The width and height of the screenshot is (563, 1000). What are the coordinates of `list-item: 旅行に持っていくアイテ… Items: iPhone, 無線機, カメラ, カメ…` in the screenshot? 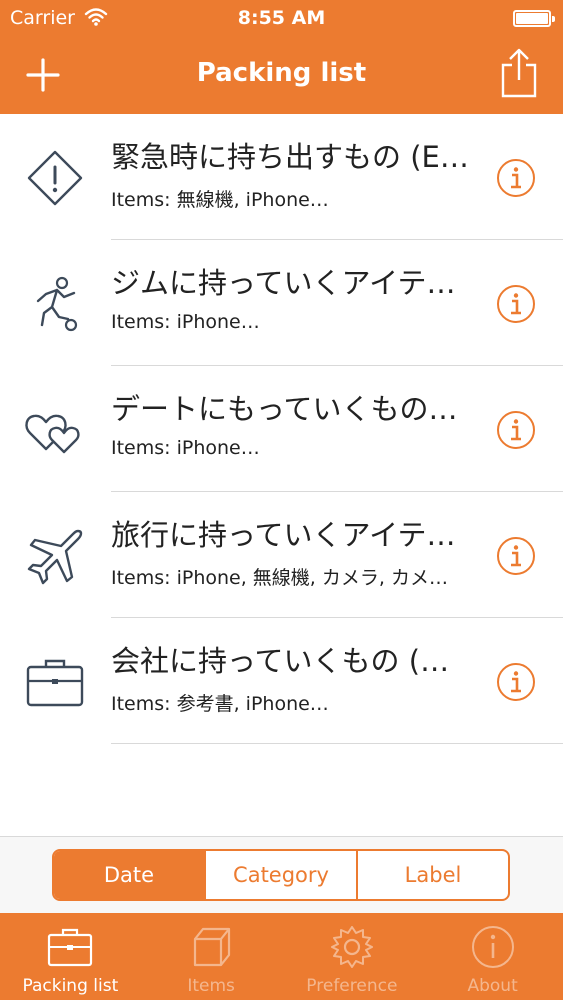 It's located at (281, 555).